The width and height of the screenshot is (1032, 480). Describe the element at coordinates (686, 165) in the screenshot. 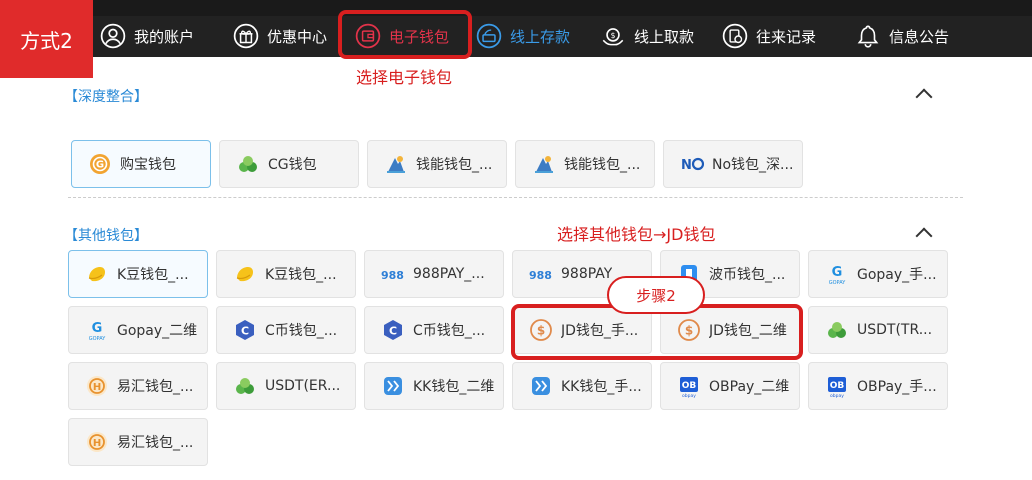

I see `svg-text: N` at that location.